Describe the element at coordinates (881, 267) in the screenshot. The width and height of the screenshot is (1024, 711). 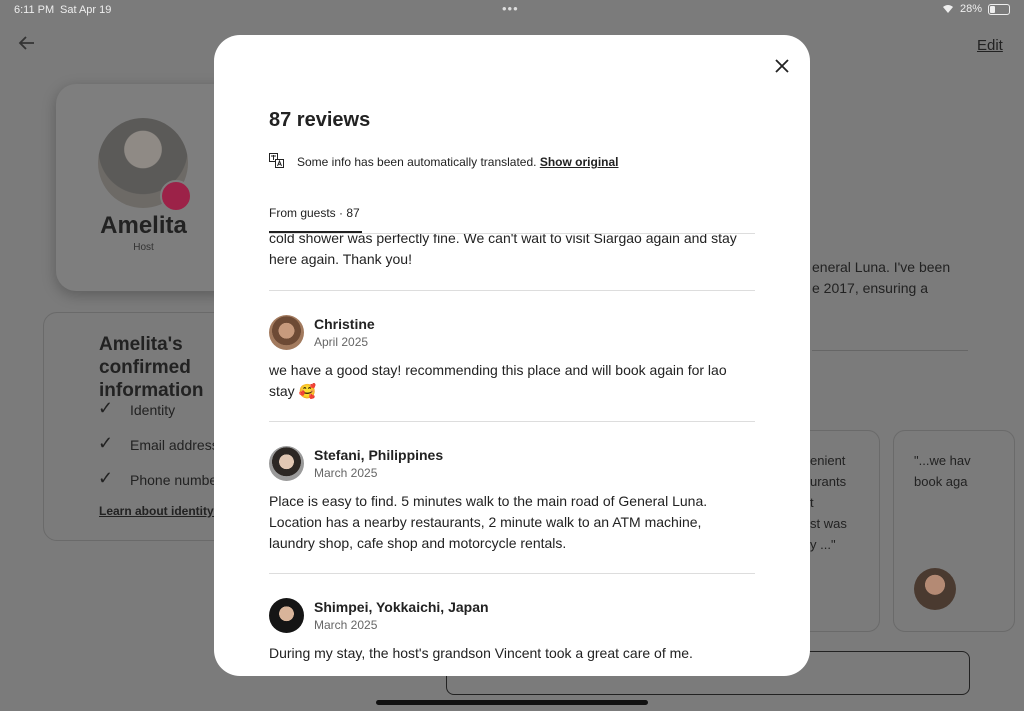
I see `about-line: eneral Luna. I've been` at that location.